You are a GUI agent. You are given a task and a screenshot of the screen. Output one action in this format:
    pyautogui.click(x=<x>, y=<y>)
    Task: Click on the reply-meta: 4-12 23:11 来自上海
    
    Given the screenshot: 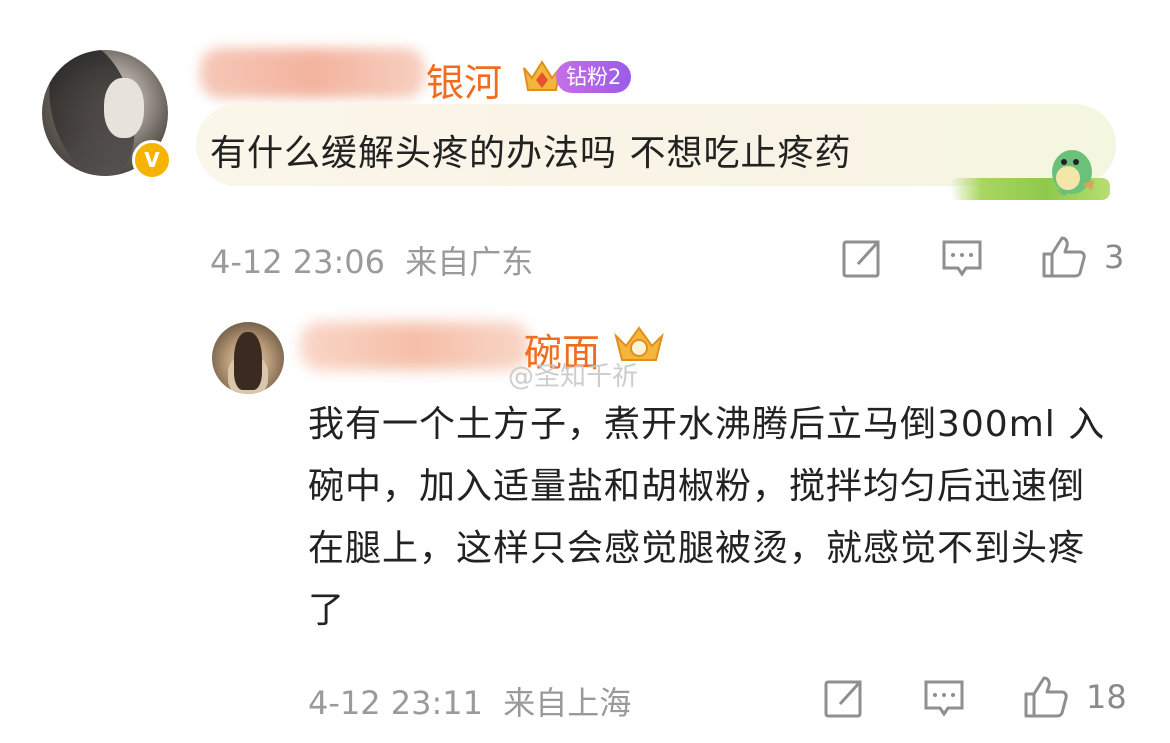 What is the action you would take?
    pyautogui.click(x=469, y=701)
    